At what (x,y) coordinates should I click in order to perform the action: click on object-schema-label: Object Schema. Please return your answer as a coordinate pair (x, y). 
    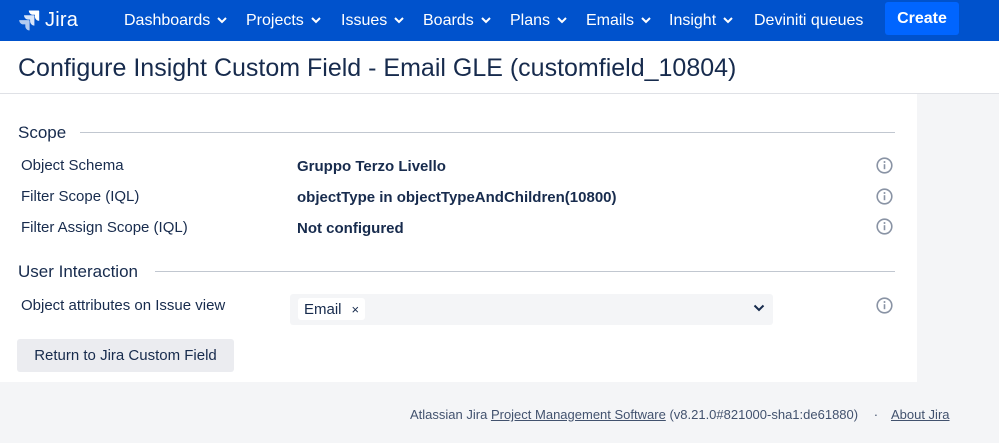
    Looking at the image, I should click on (72, 165).